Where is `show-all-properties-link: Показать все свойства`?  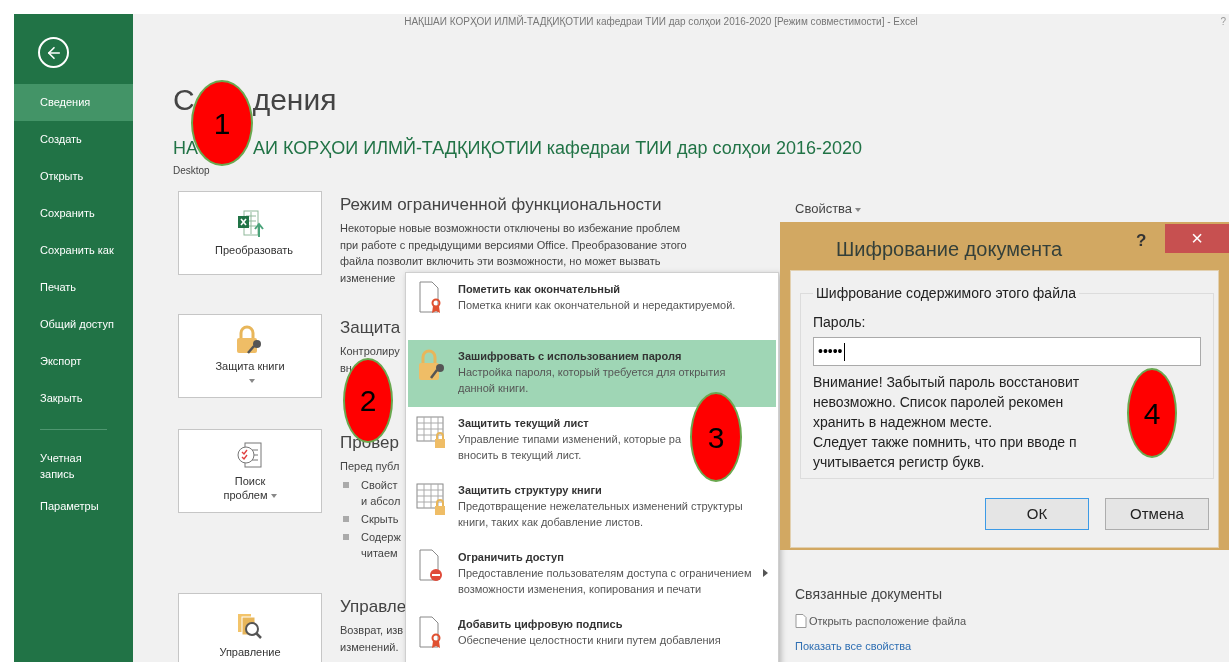
show-all-properties-link: Показать все свойства is located at coordinates (853, 646).